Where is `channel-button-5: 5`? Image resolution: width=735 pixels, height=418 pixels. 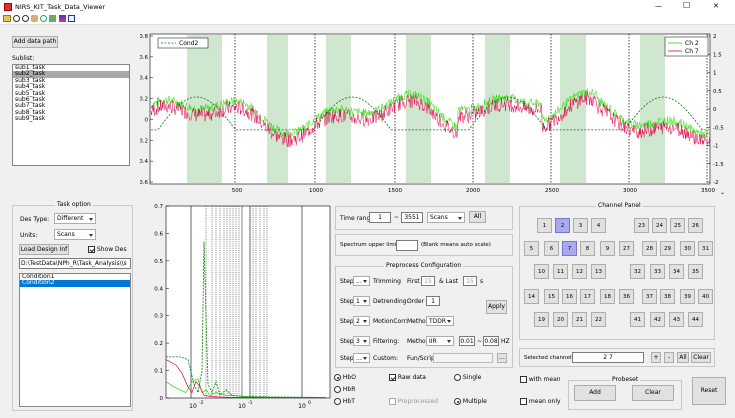 channel-button-5: 5 is located at coordinates (531, 248).